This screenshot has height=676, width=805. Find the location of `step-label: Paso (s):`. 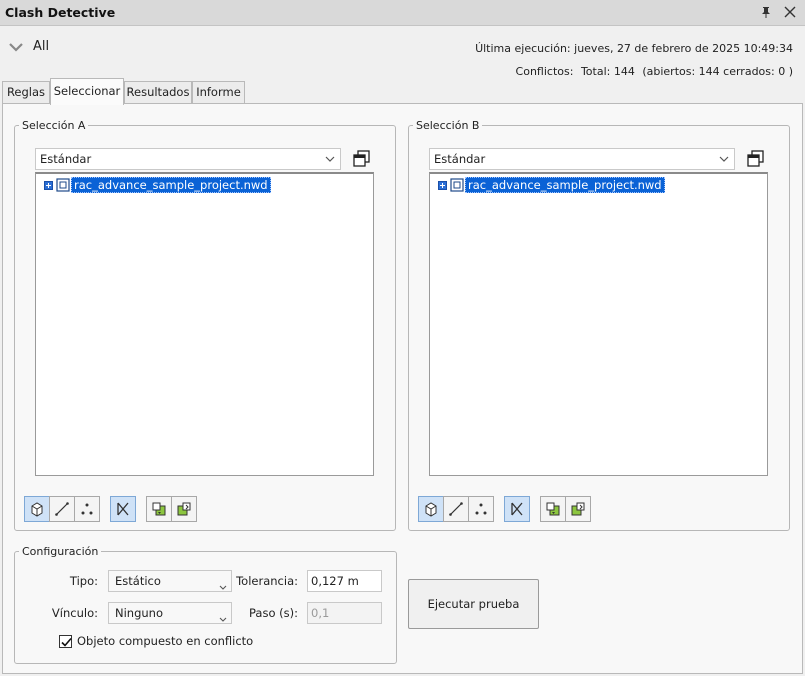

step-label: Paso (s): is located at coordinates (273, 613).